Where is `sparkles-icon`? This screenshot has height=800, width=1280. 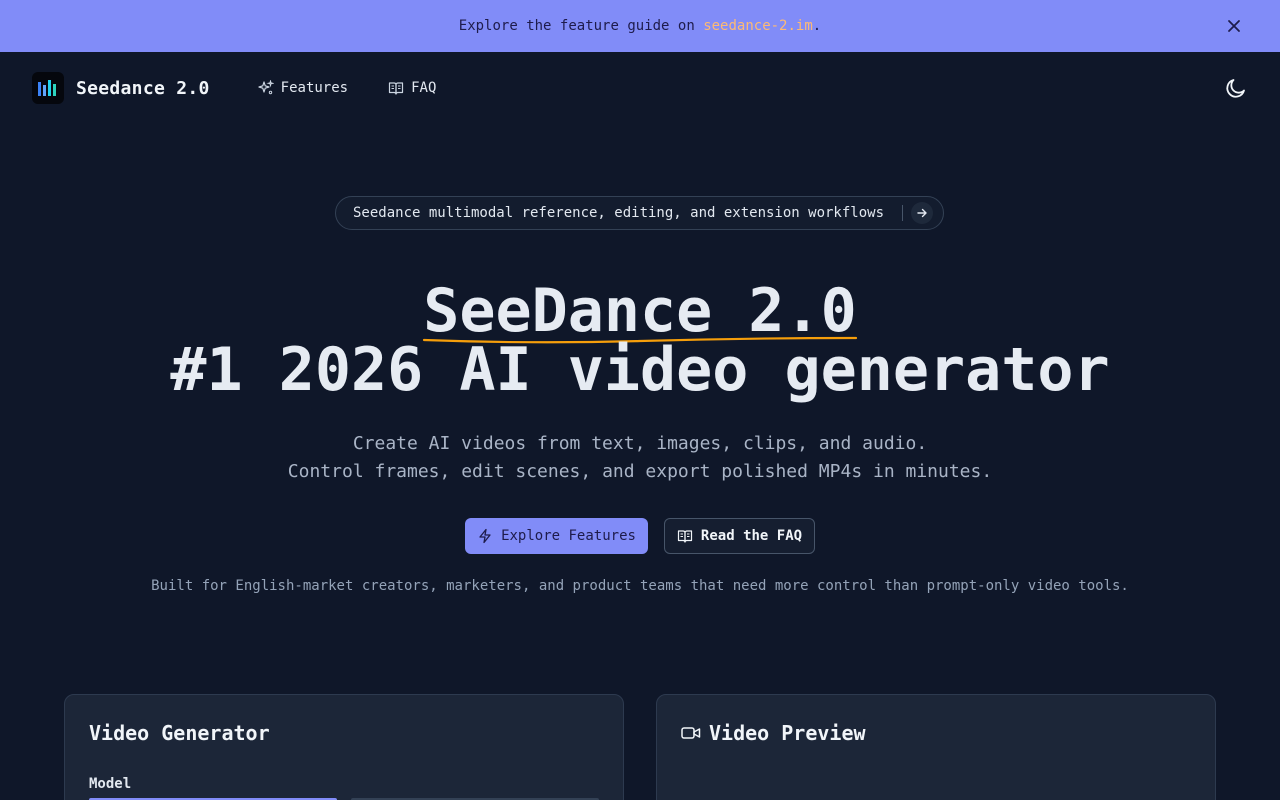
sparkles-icon is located at coordinates (266, 87).